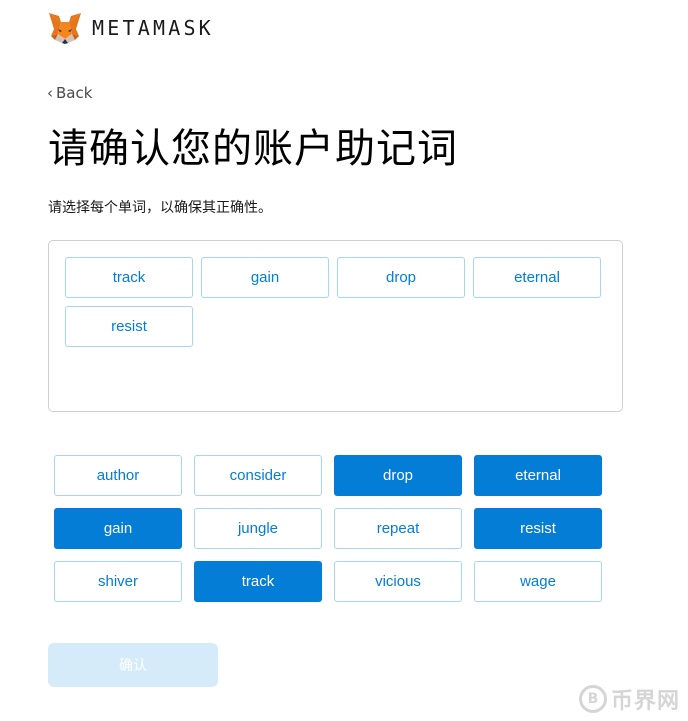 The image size is (688, 721). I want to click on word-bank-chip: track, so click(258, 581).